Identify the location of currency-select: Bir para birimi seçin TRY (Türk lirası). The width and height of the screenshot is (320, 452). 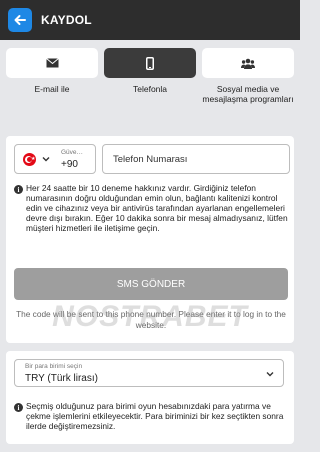
(149, 373).